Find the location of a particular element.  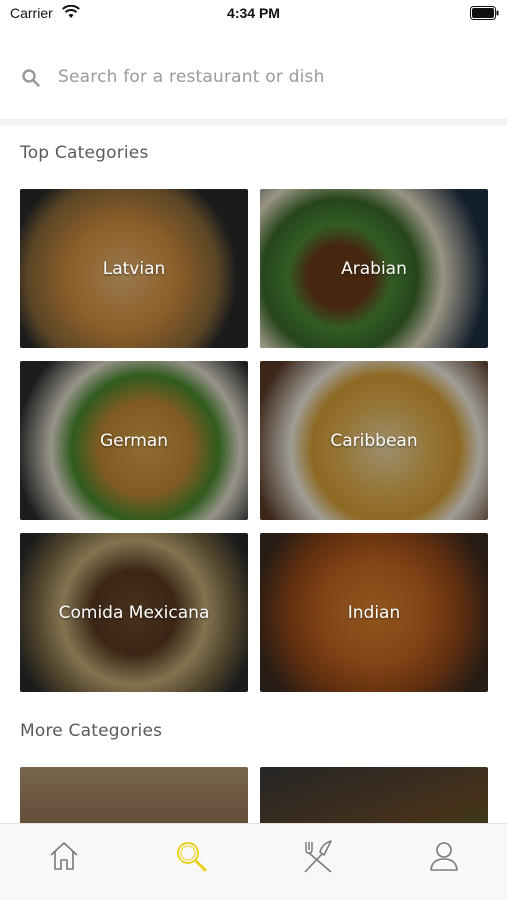

category-tile-comida-mexicana: Comida Mexicana is located at coordinates (134, 612).